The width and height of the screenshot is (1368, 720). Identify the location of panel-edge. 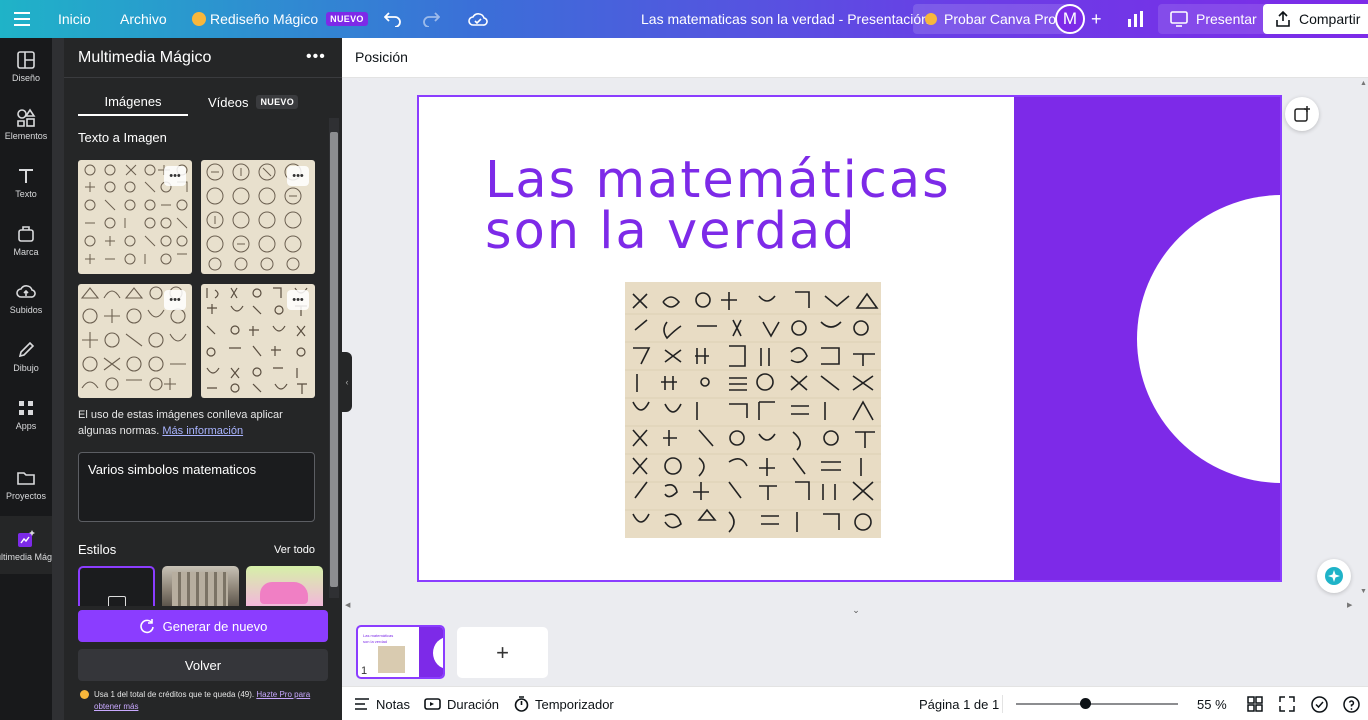
(58, 379).